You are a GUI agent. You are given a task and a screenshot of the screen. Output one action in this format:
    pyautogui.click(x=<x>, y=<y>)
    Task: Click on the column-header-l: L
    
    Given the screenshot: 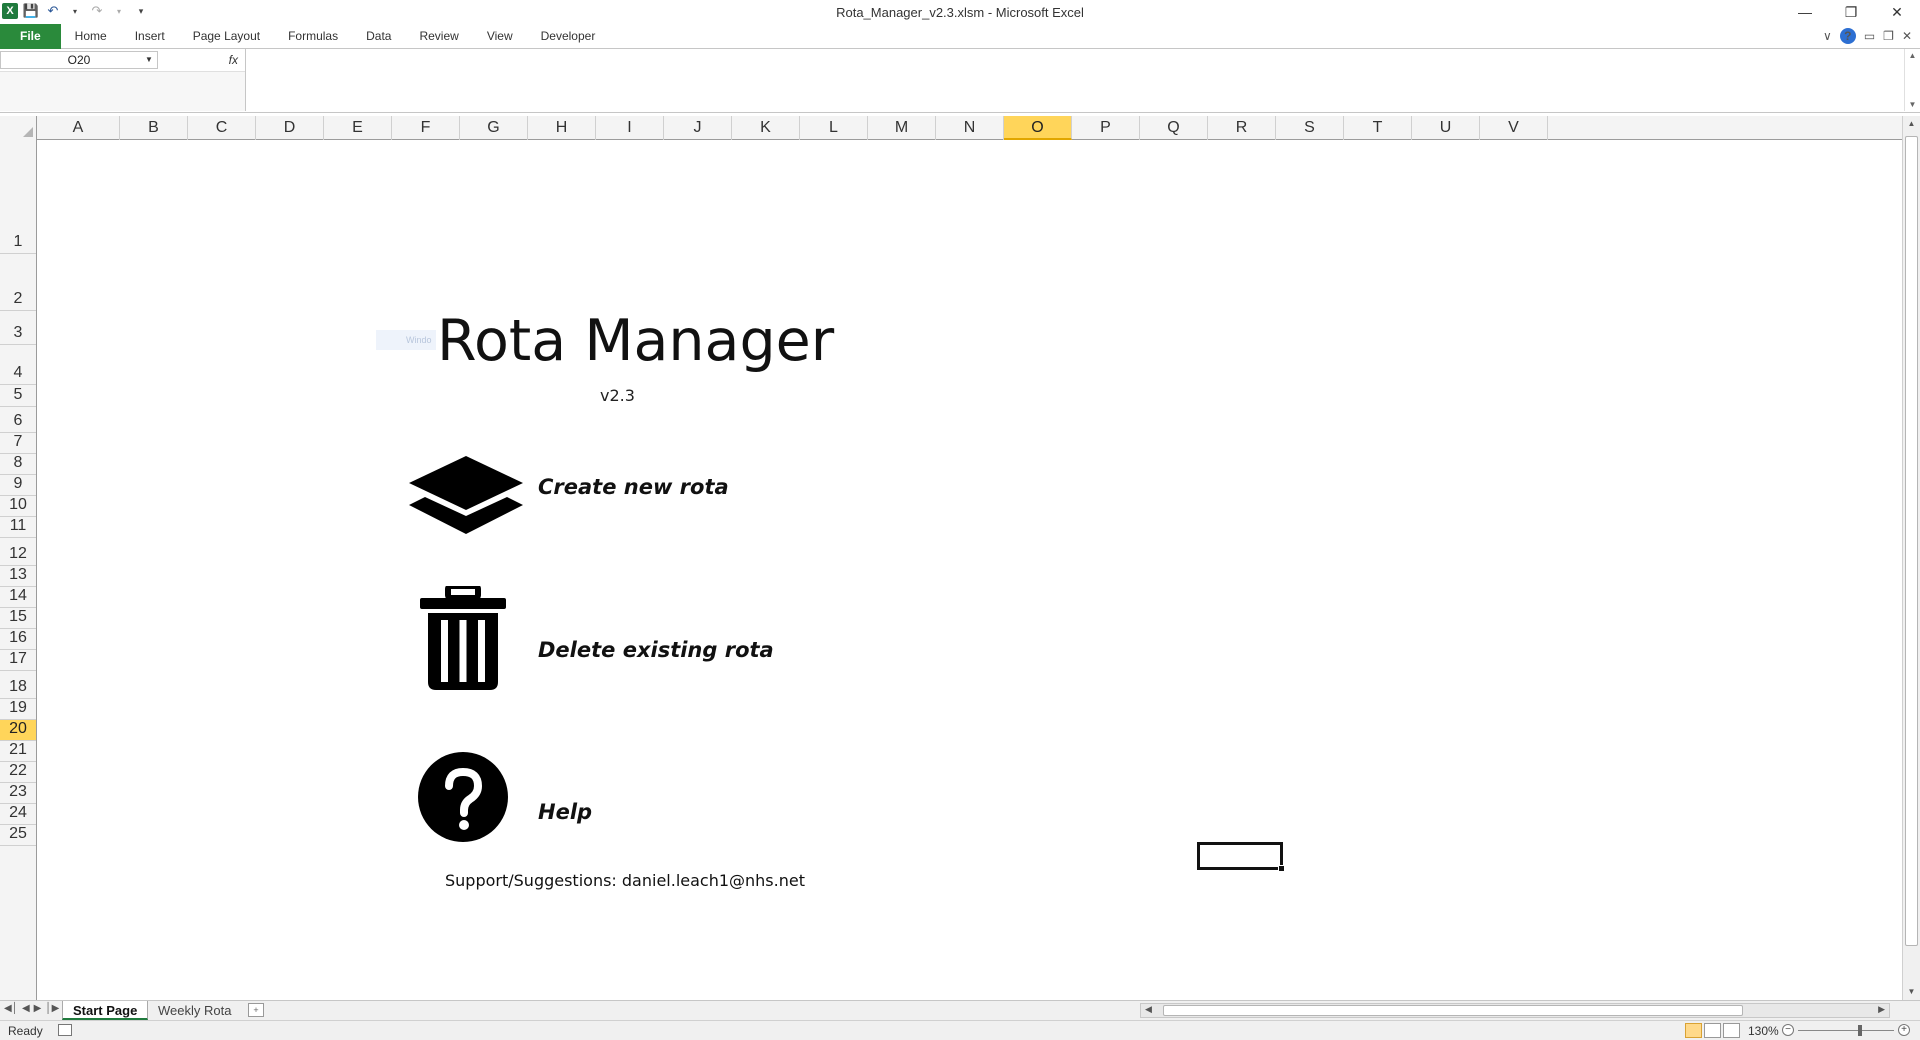 What is the action you would take?
    pyautogui.click(x=834, y=128)
    